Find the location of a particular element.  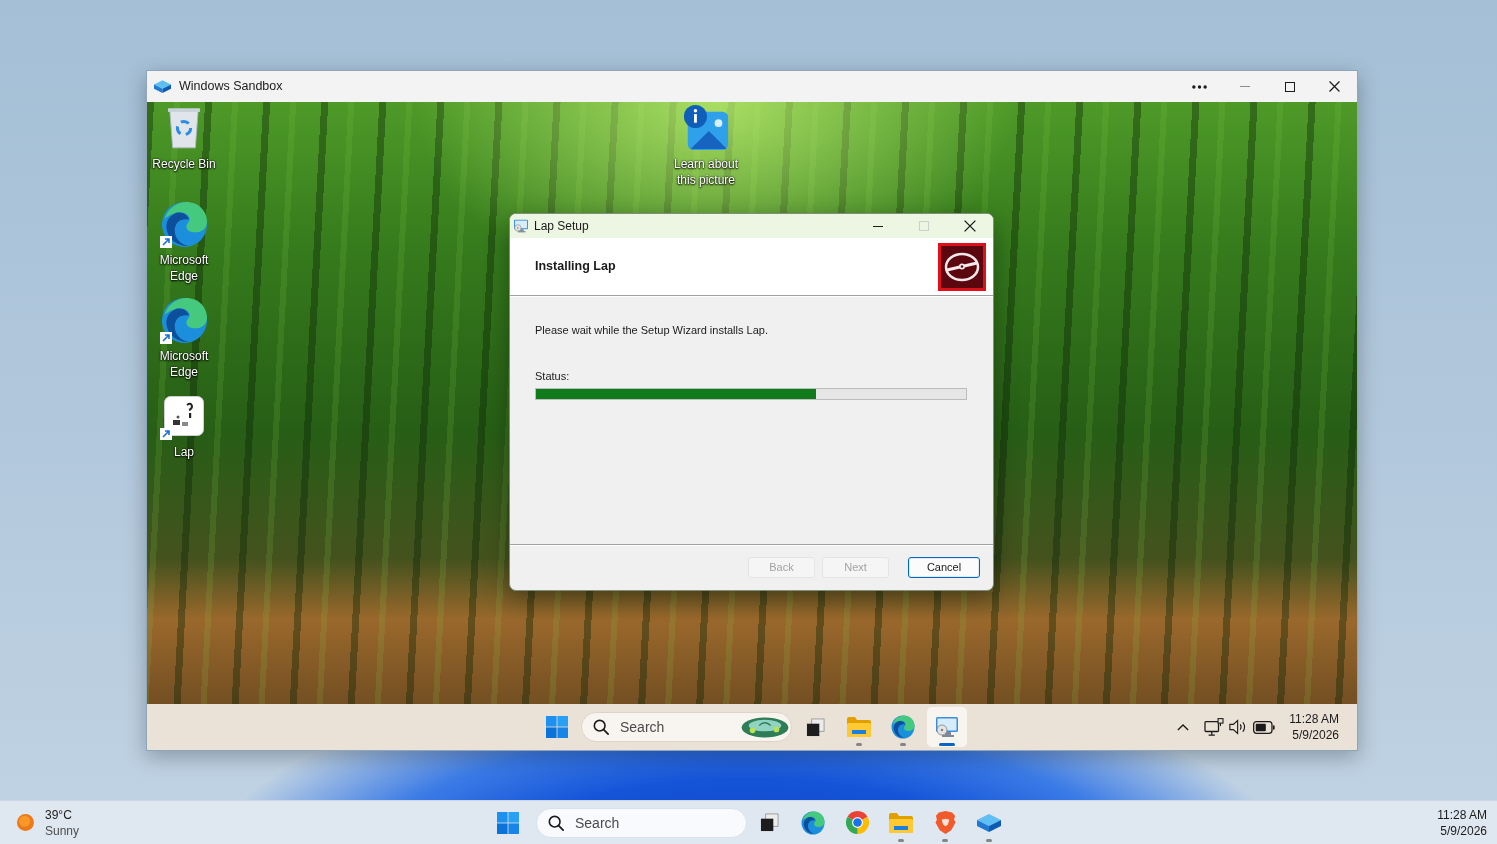

dialog-heading: Installing Lap is located at coordinates (575, 267).